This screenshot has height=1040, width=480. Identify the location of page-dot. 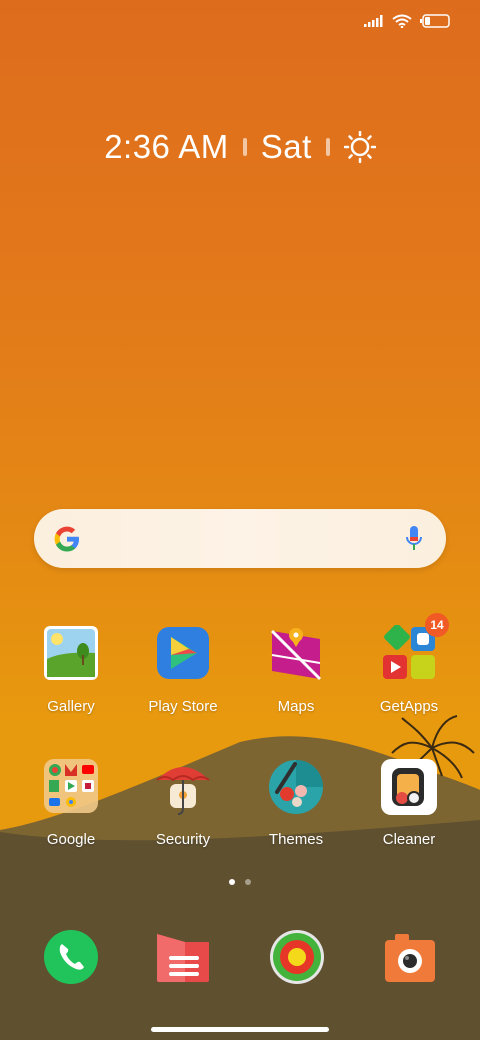
(248, 882).